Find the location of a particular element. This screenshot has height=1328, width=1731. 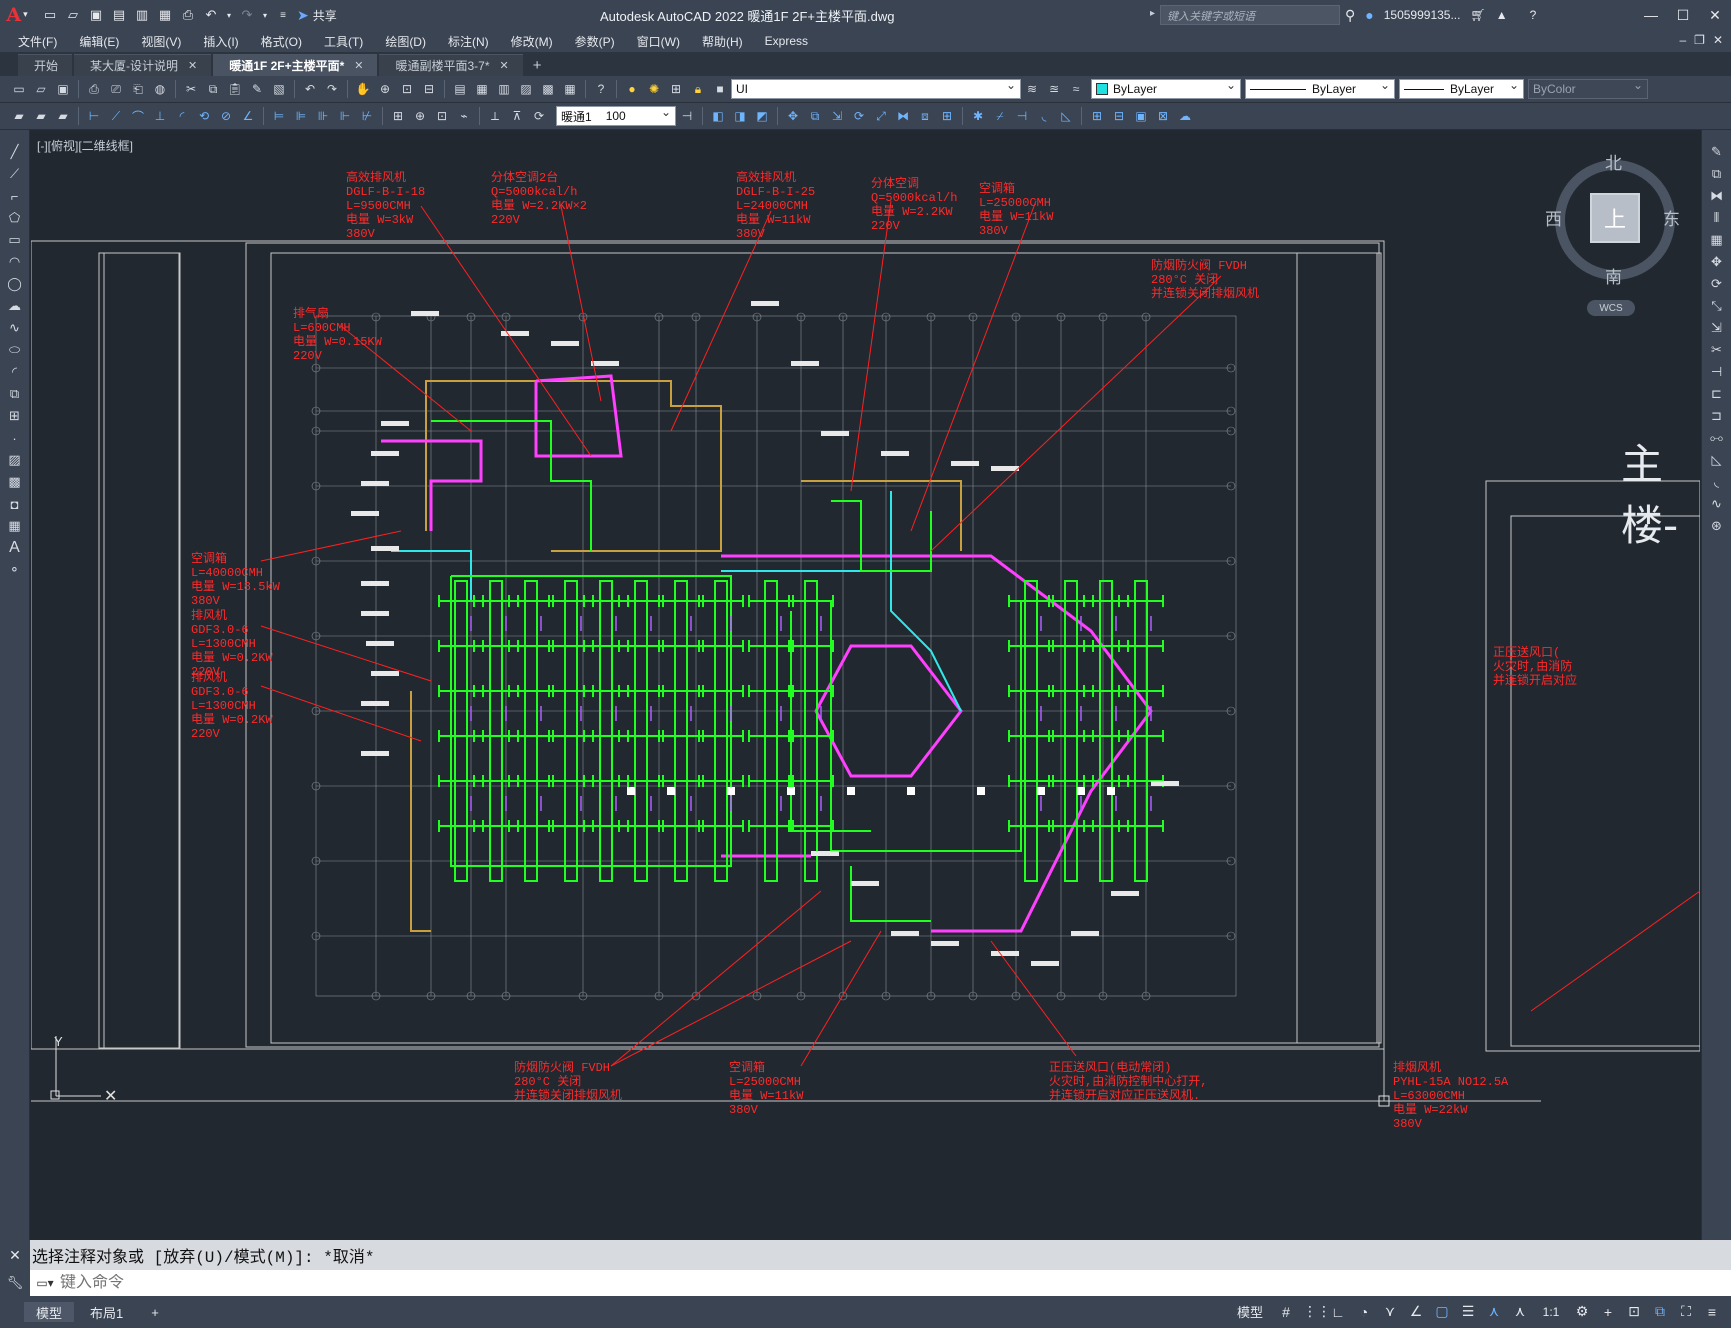

plot-icon: ⎙ is located at coordinates (94, 89).